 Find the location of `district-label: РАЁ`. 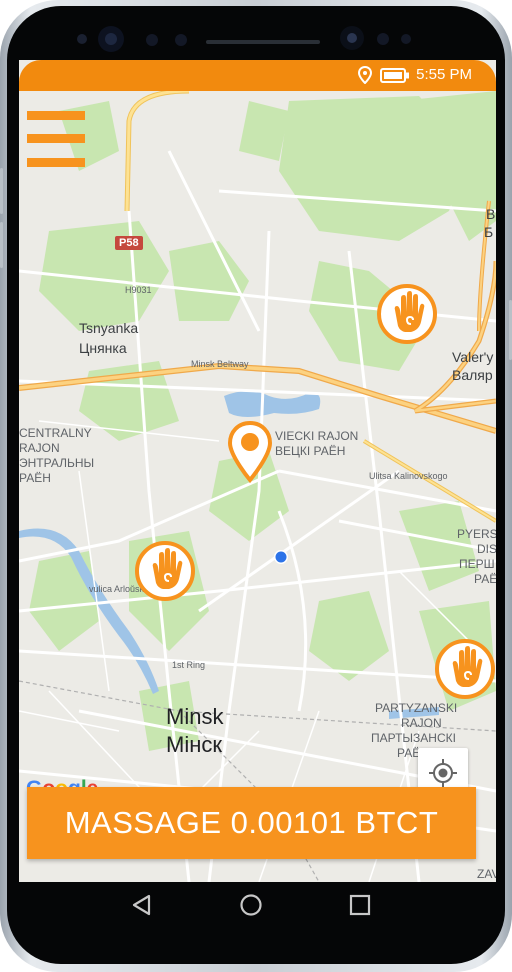

district-label: РАЁ is located at coordinates (485, 579).